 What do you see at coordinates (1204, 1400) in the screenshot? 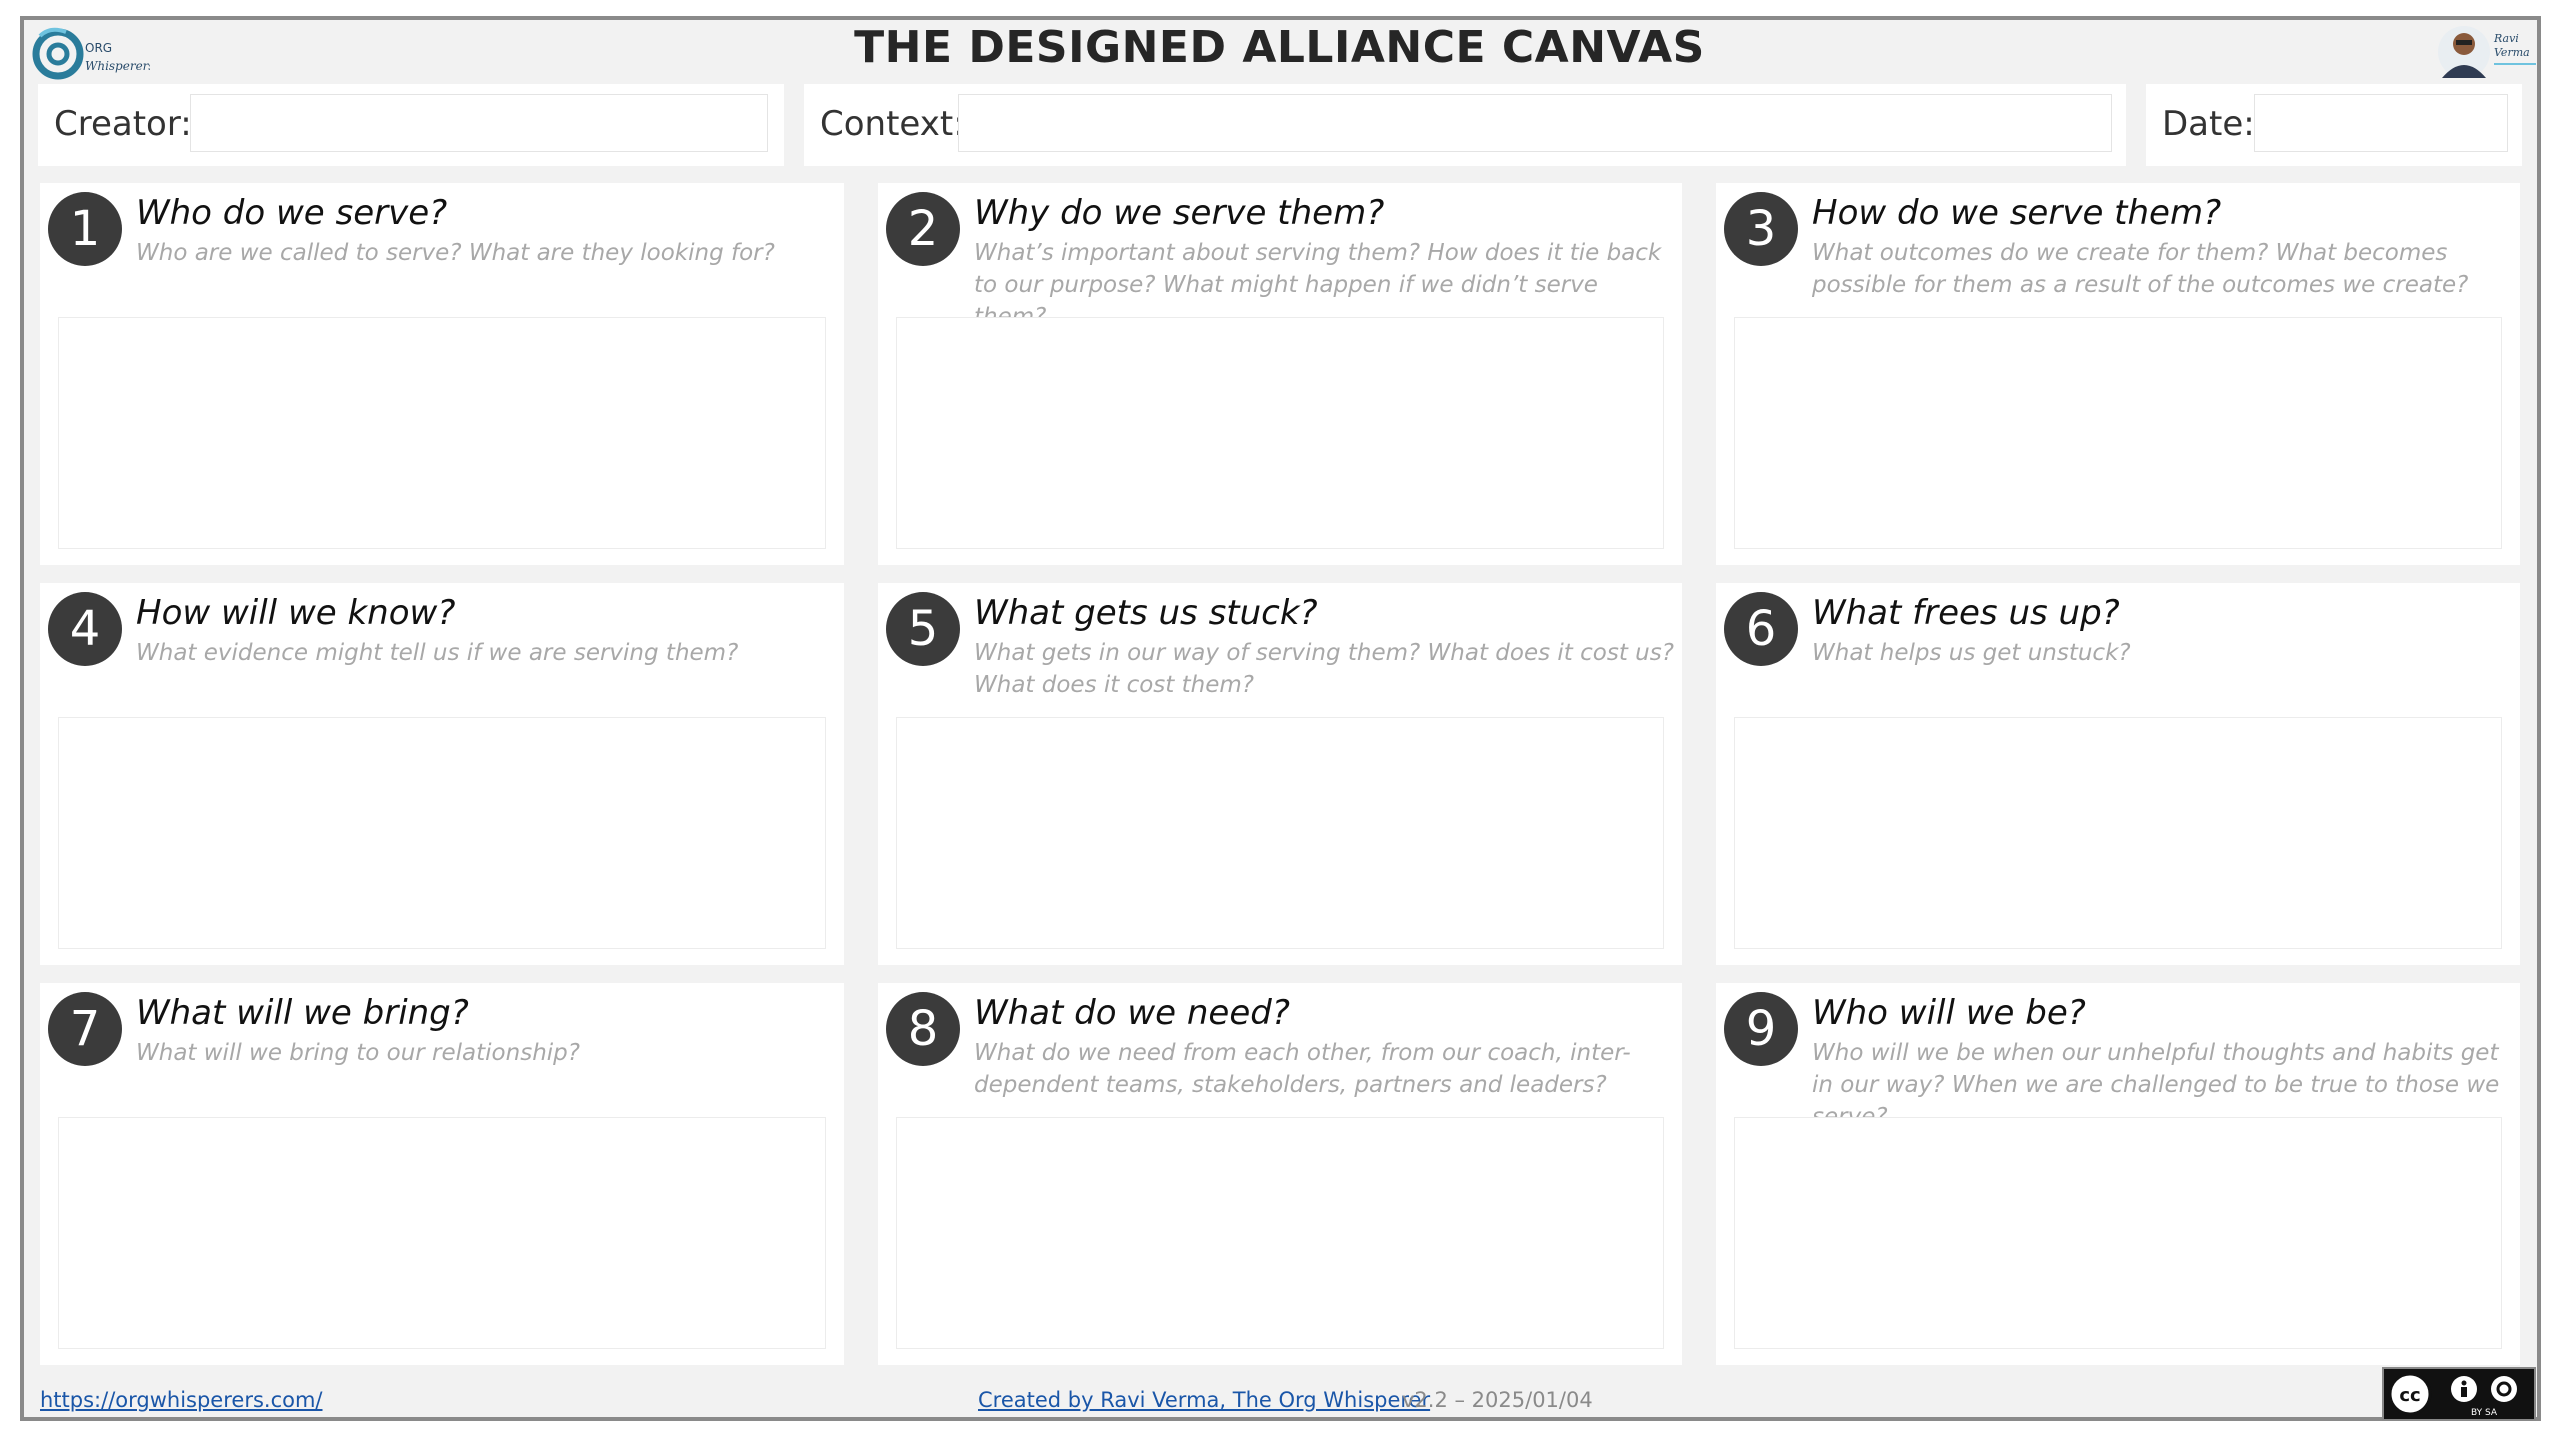
I see `credit-link: Created by Ravi Verma, The Org Whisperer` at bounding box center [1204, 1400].